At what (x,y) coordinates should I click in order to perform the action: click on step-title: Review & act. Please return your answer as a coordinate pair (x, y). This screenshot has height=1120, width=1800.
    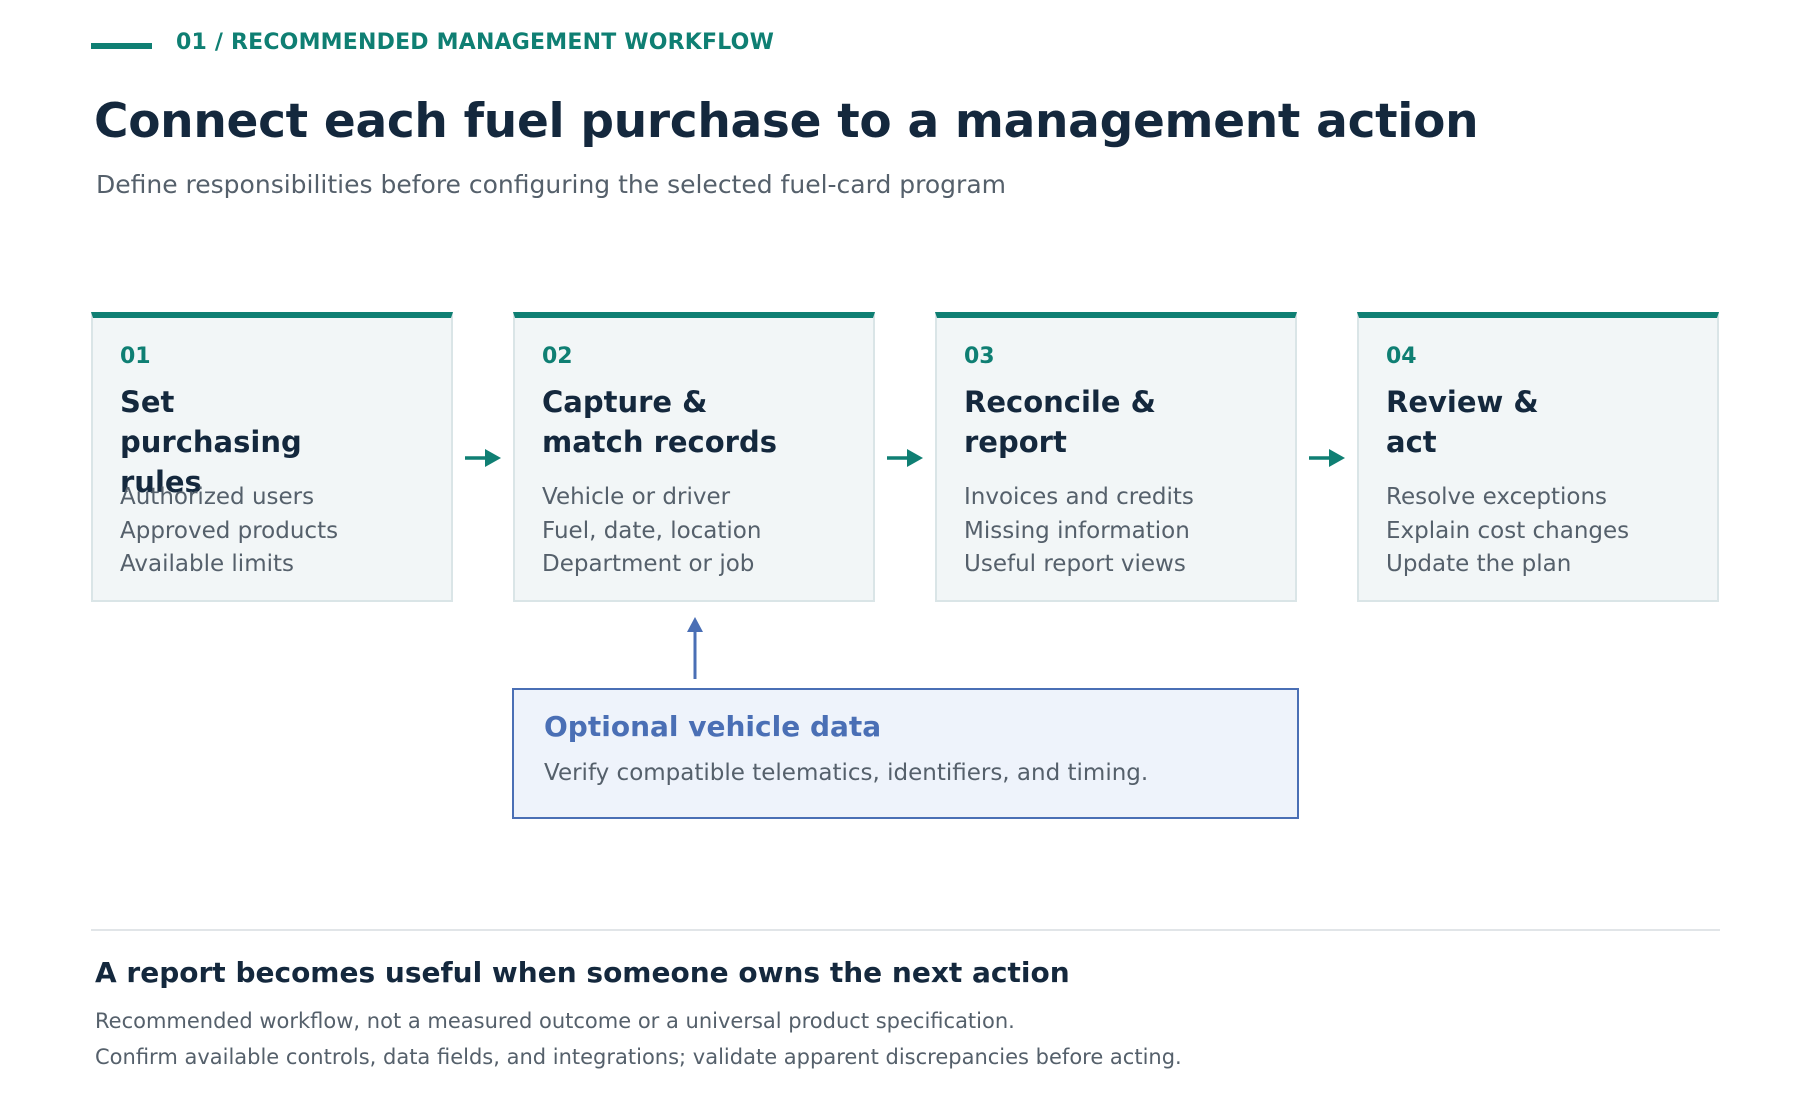
    Looking at the image, I should click on (1462, 422).